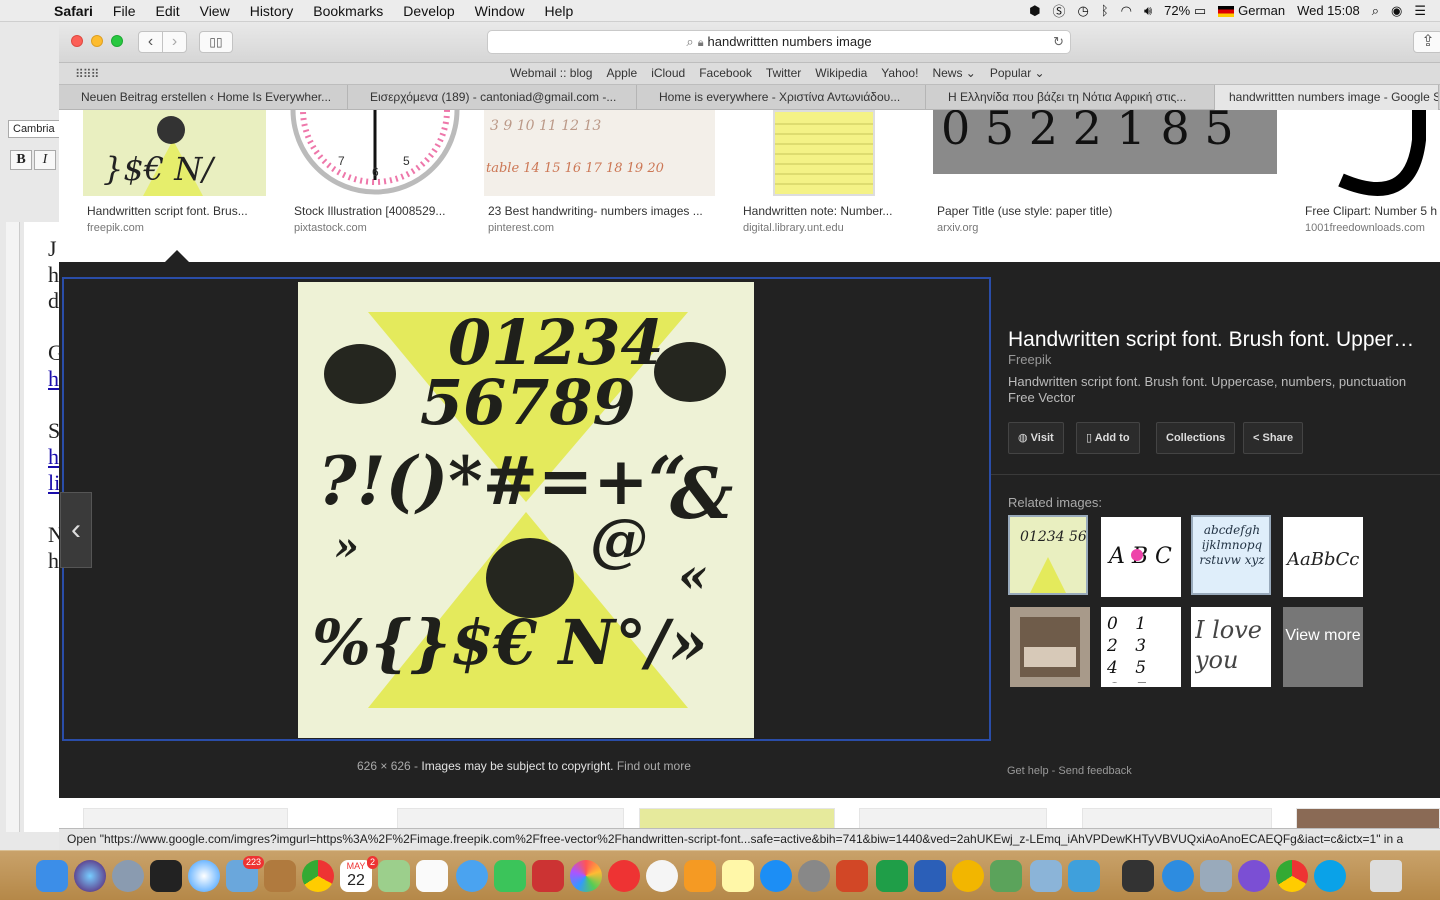  Describe the element at coordinates (97, 41) in the screenshot. I see `minimize-window-button` at that location.